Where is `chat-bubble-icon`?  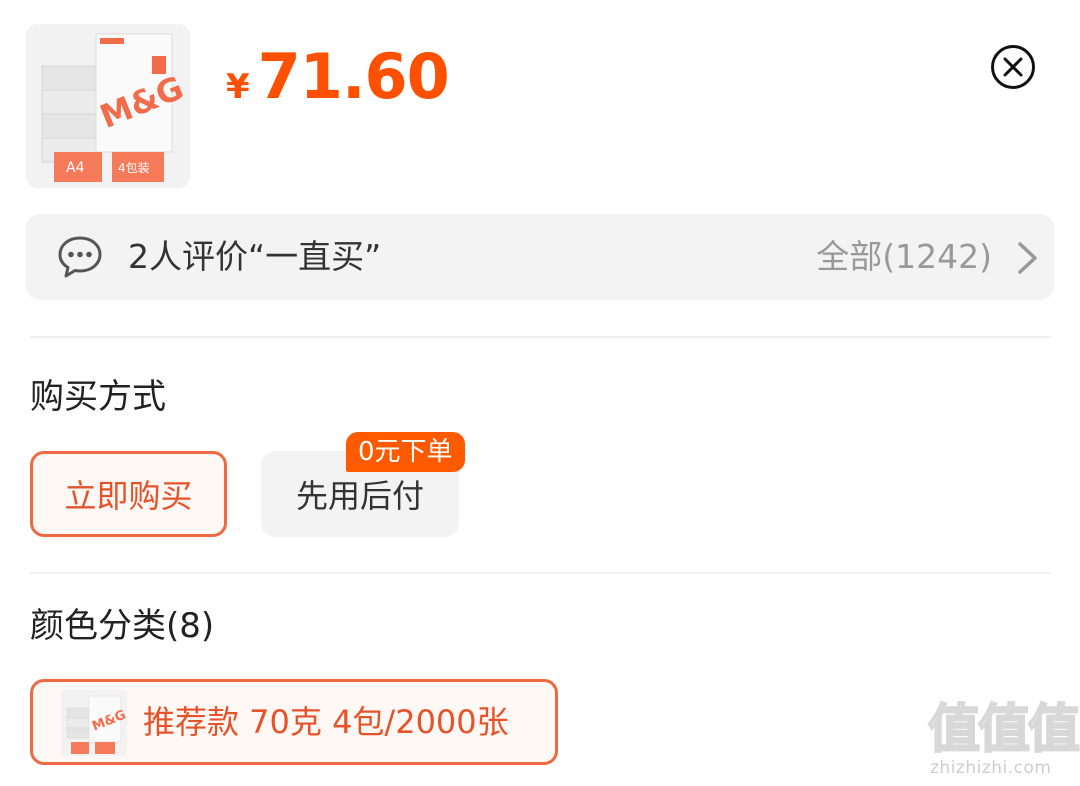 chat-bubble-icon is located at coordinates (80, 257).